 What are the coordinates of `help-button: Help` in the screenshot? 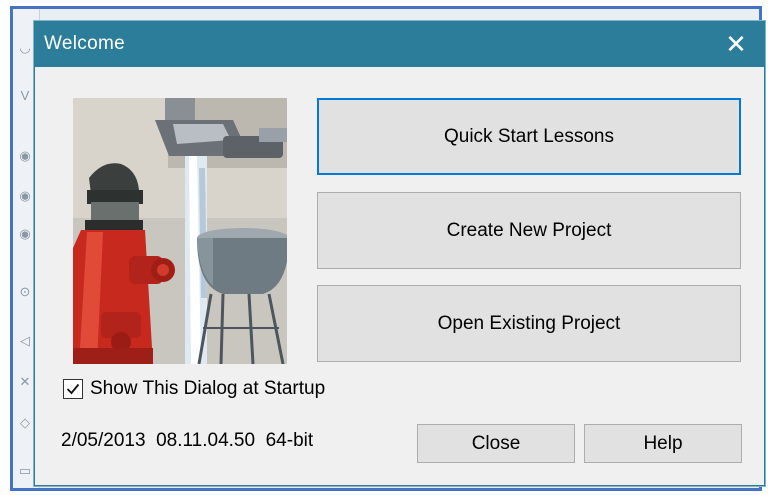 It's located at (663, 443).